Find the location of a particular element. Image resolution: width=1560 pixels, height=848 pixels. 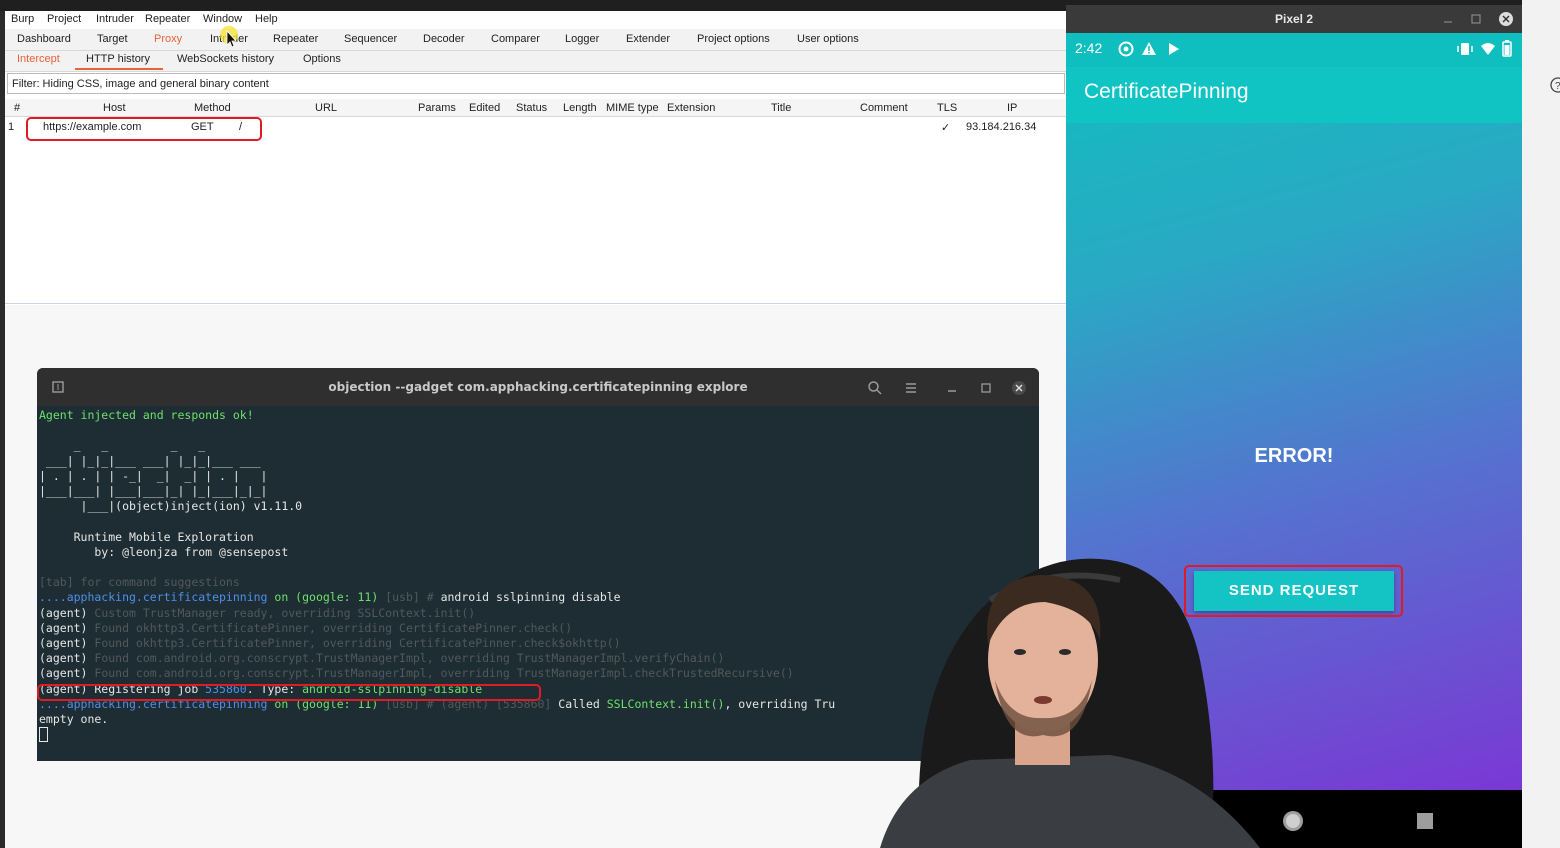

term-method: SSLContext.init() is located at coordinates (665, 703).